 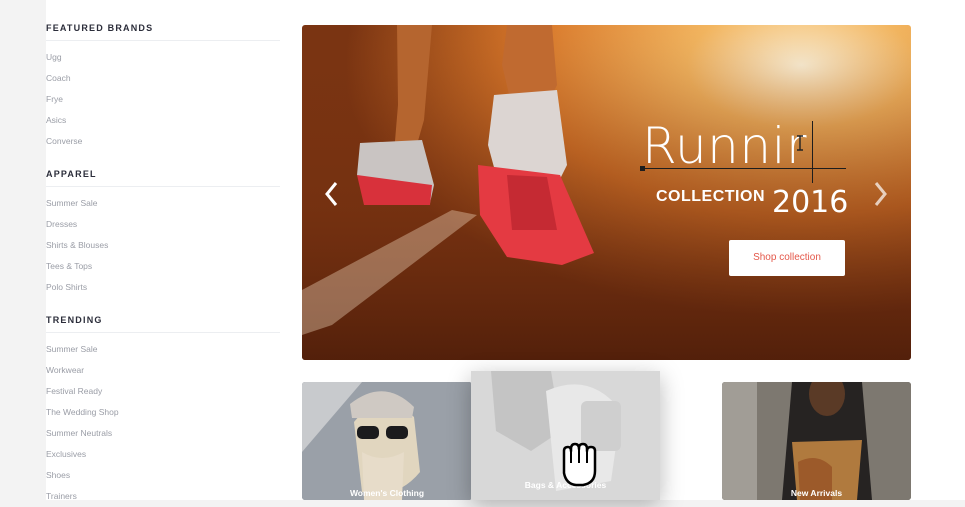 I want to click on sidebar-link: Tees & Tops, so click(x=163, y=266).